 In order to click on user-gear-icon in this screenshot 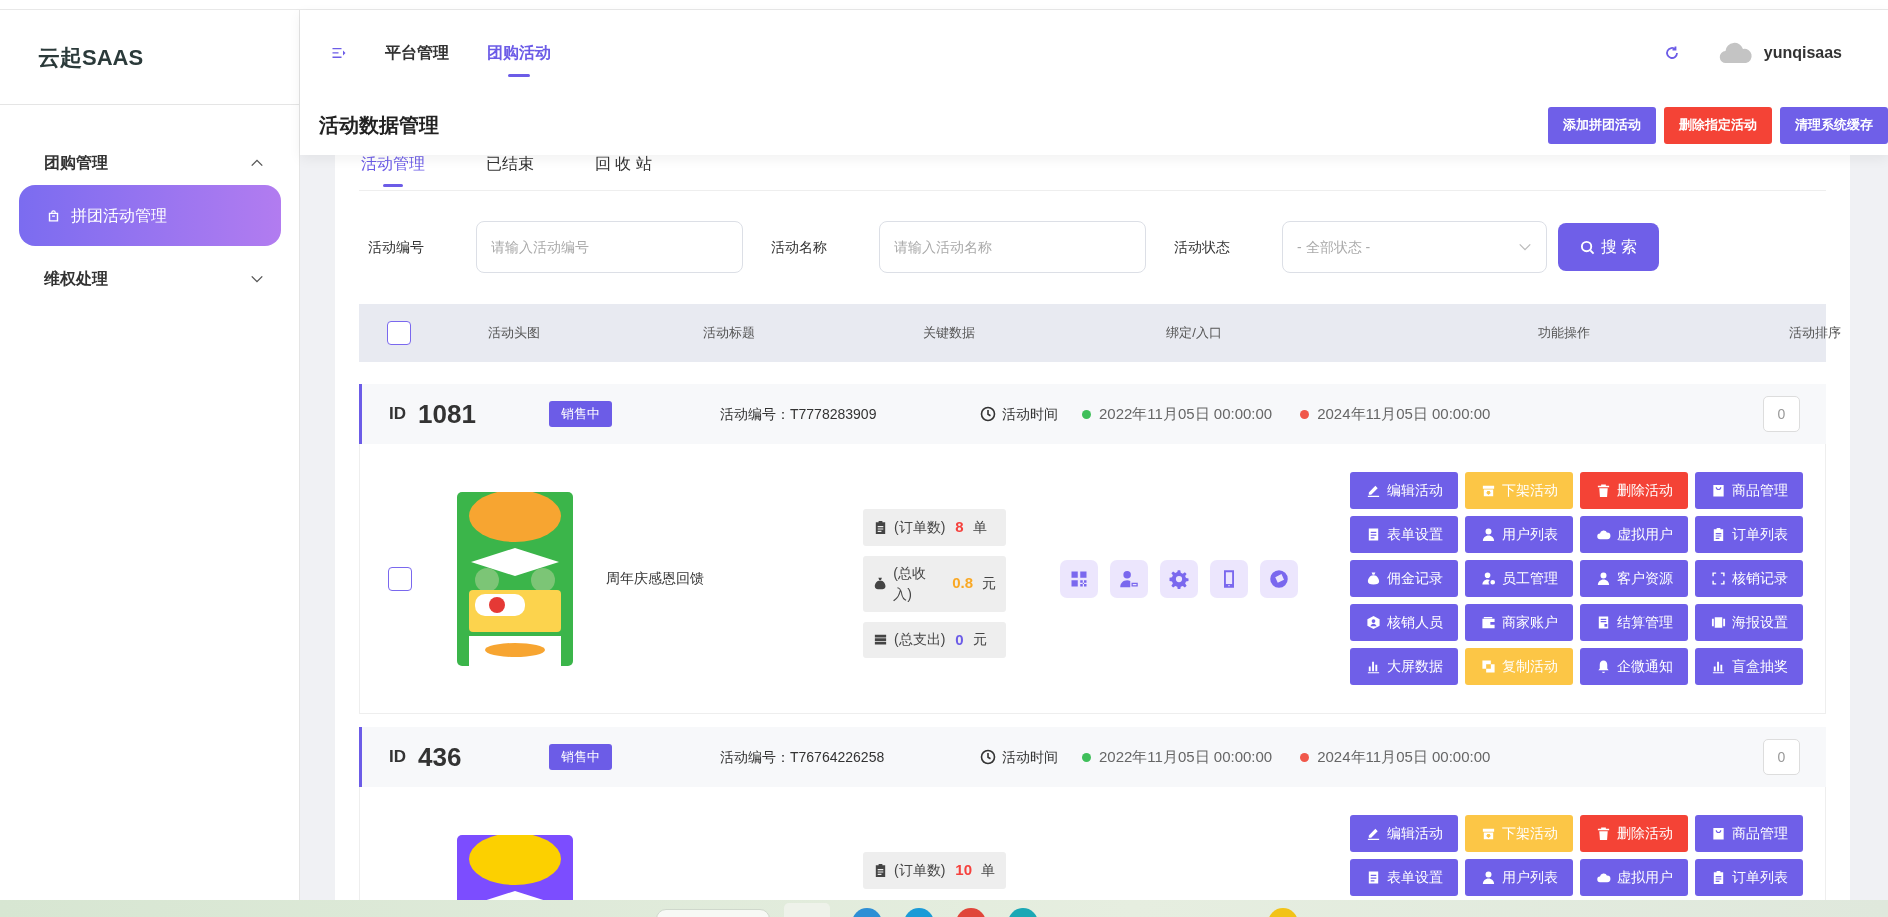, I will do `click(1488, 578)`.